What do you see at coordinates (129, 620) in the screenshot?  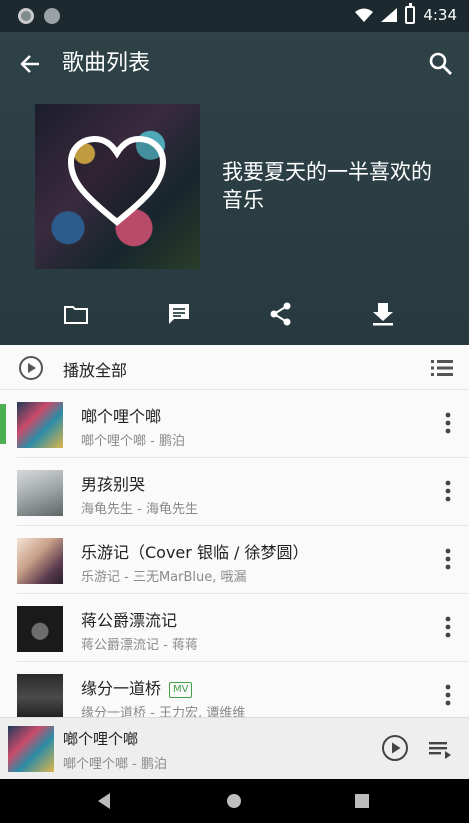 I see `song-title: 蒋公爵漂流记` at bounding box center [129, 620].